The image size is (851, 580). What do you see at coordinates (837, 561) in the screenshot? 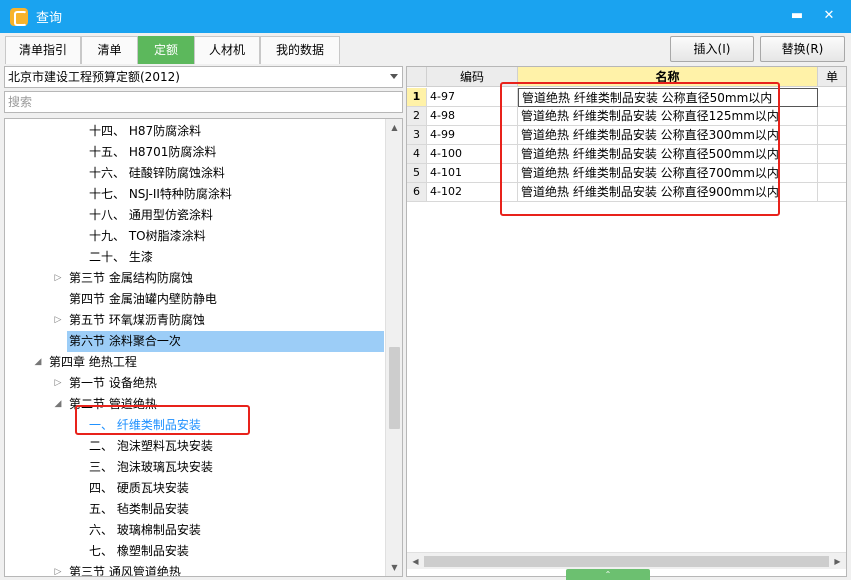
I see `scroll-right-icon: ▶` at bounding box center [837, 561].